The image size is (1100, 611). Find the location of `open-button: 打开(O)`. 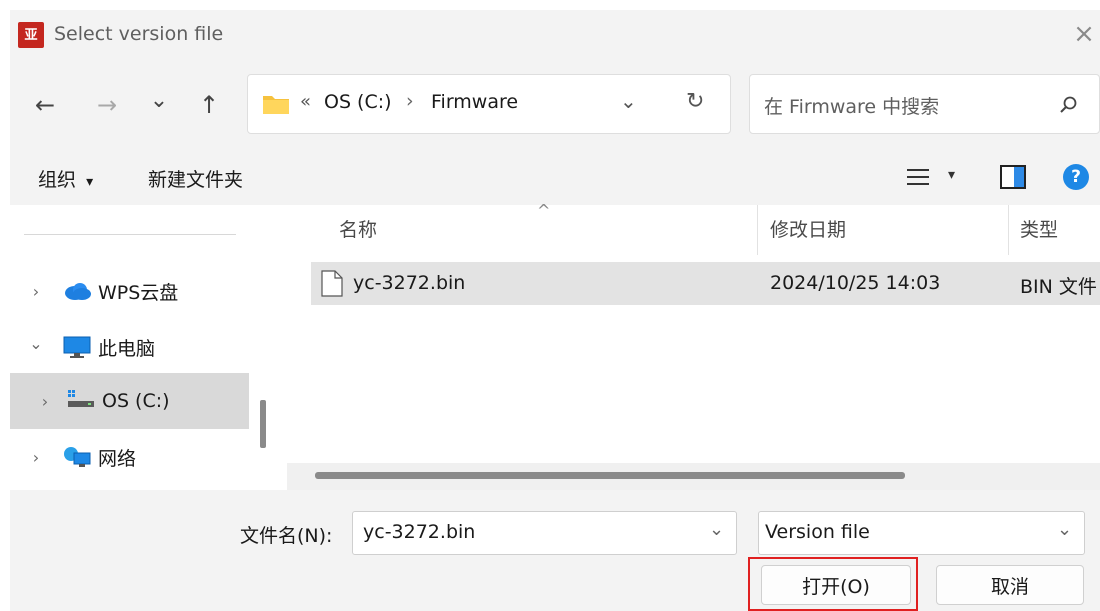

open-button: 打开(O) is located at coordinates (836, 585).